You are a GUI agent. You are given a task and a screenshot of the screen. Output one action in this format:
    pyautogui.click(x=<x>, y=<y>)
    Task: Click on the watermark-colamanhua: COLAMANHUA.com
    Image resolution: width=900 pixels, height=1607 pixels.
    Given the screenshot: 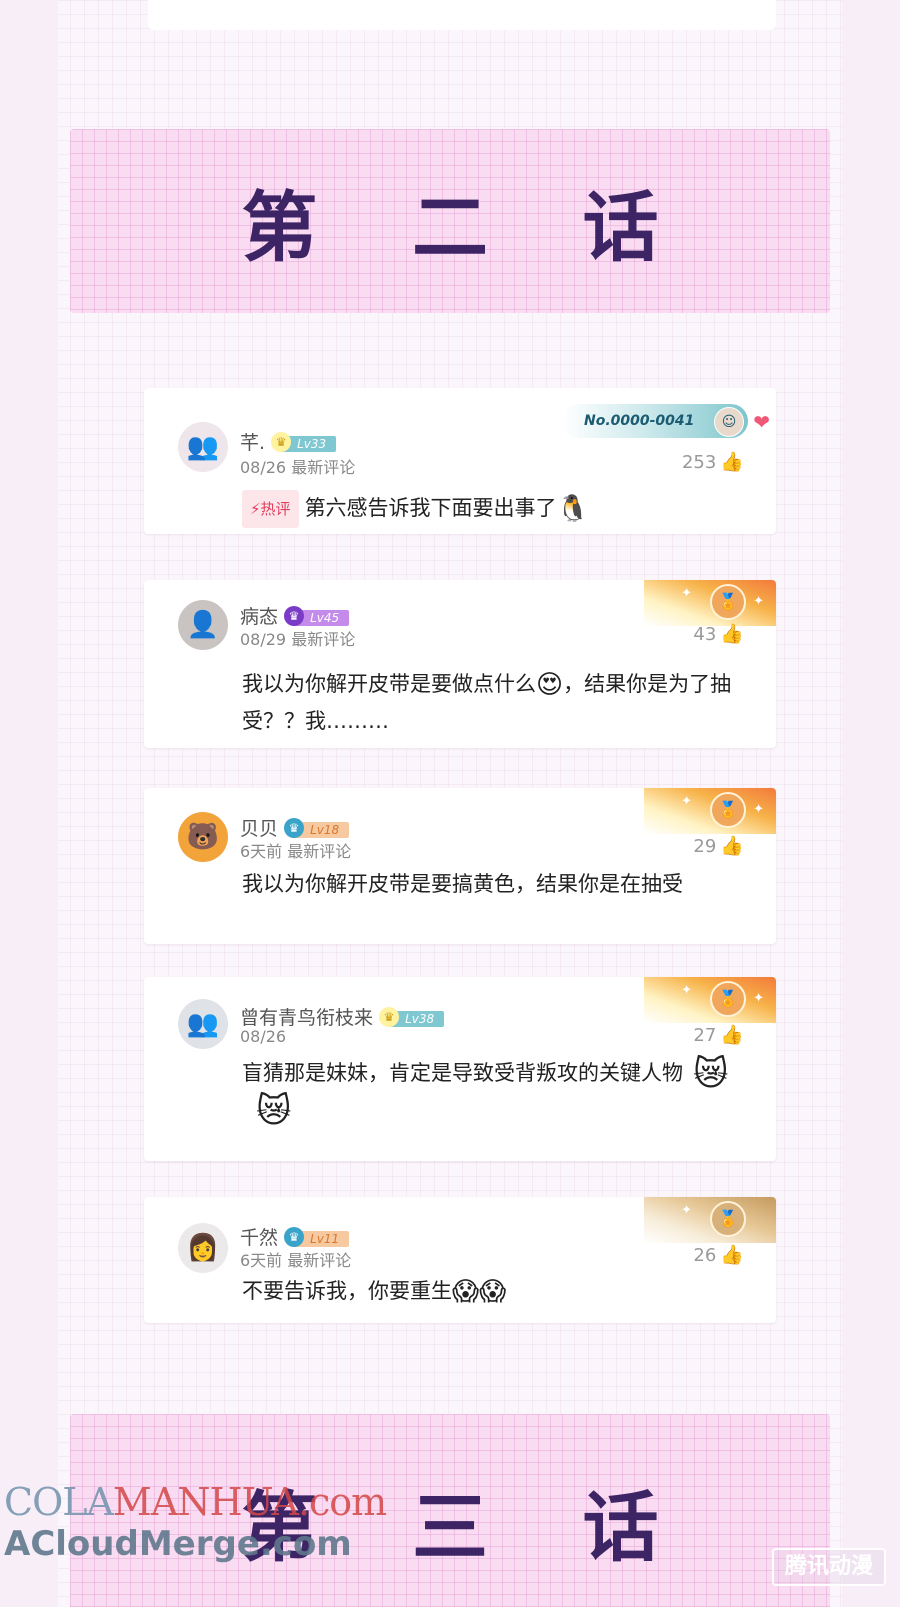 What is the action you would take?
    pyautogui.click(x=195, y=1502)
    